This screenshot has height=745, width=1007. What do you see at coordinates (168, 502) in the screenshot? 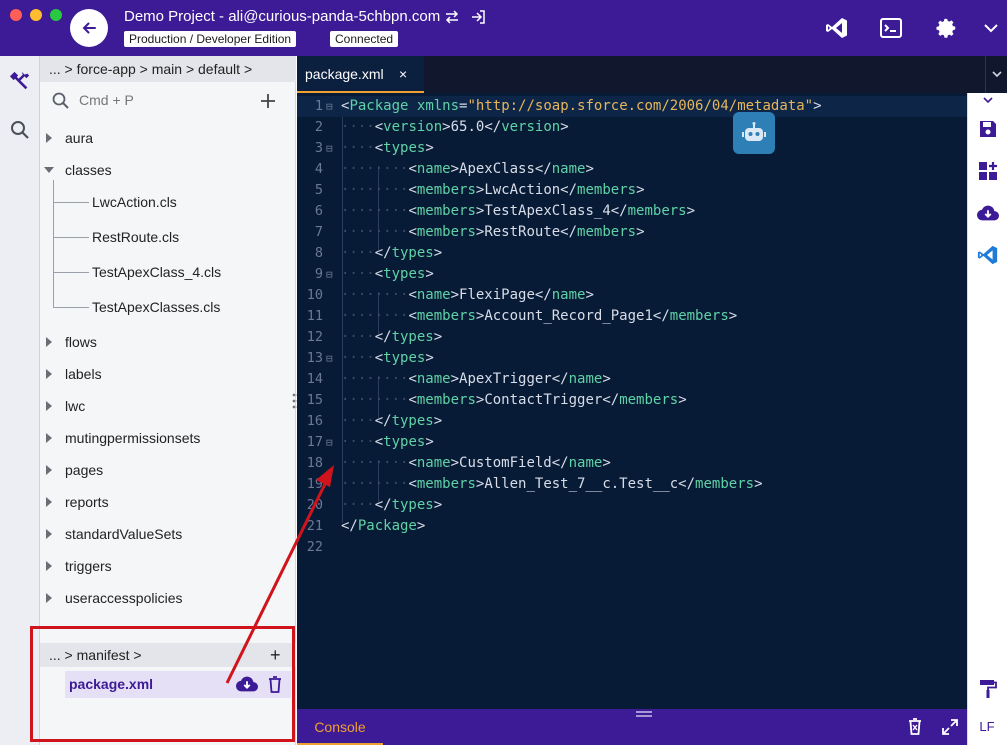
I see `tree-folder-reports: reports` at bounding box center [168, 502].